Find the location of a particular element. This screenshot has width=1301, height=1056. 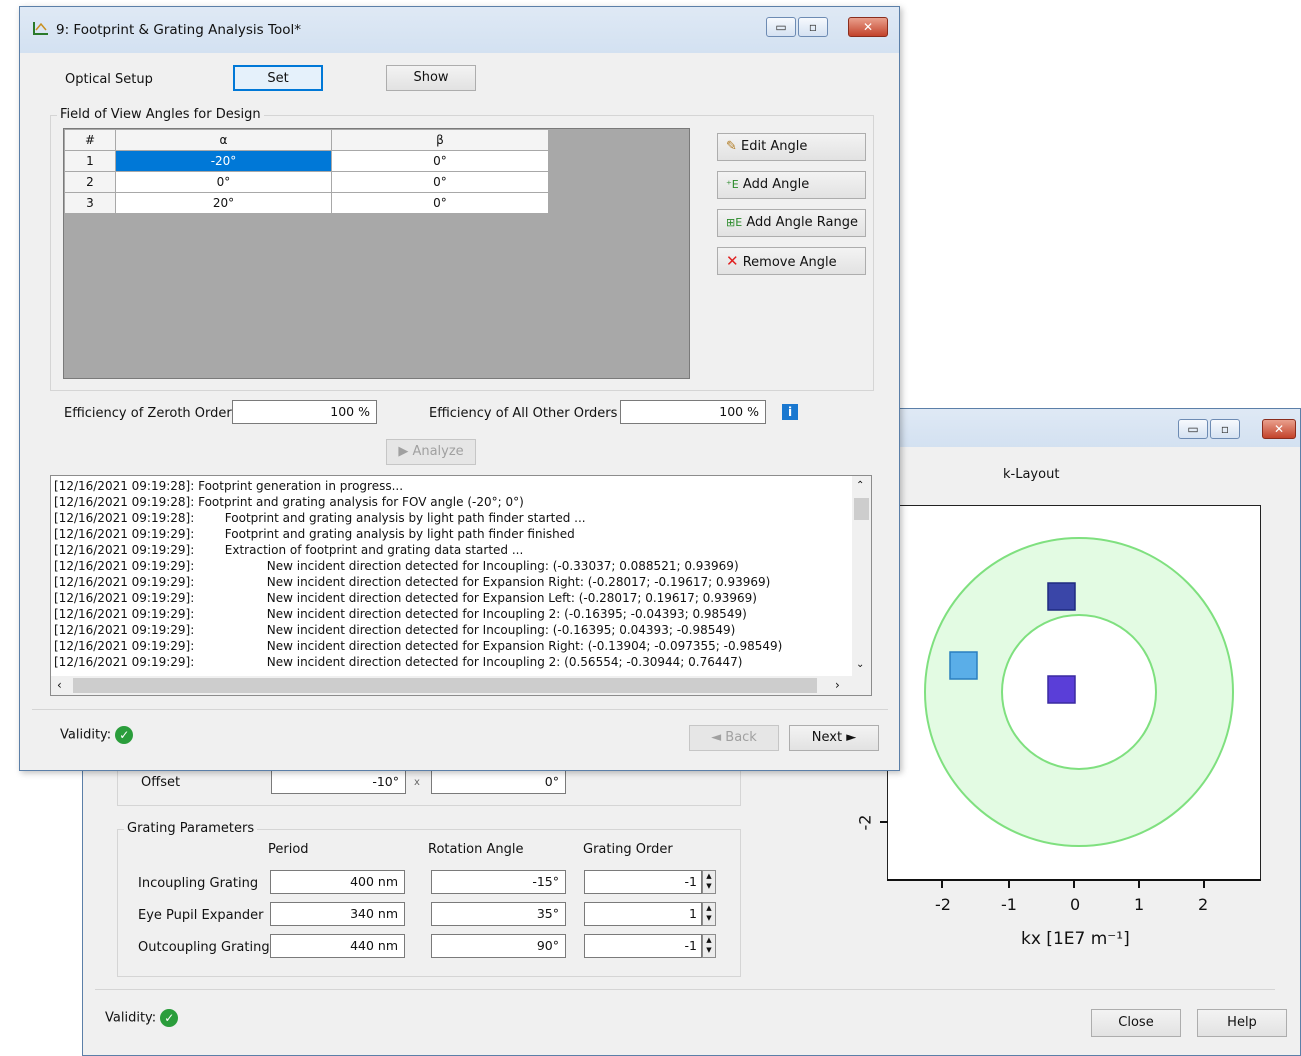

k-layout-plot is located at coordinates (1074, 693).